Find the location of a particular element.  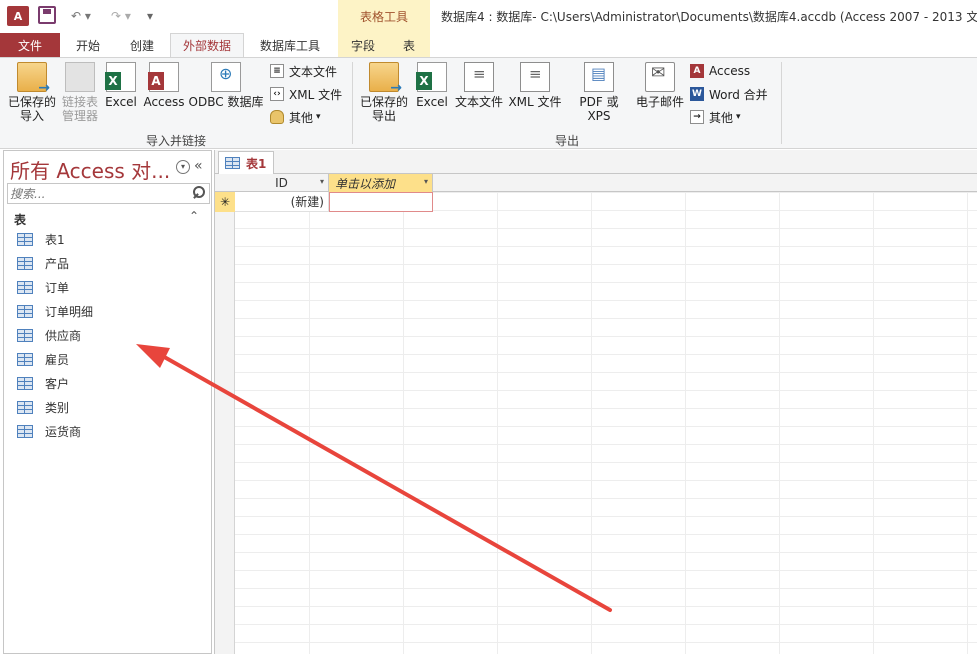

nav-item-table: 供应商 is located at coordinates (107, 335).